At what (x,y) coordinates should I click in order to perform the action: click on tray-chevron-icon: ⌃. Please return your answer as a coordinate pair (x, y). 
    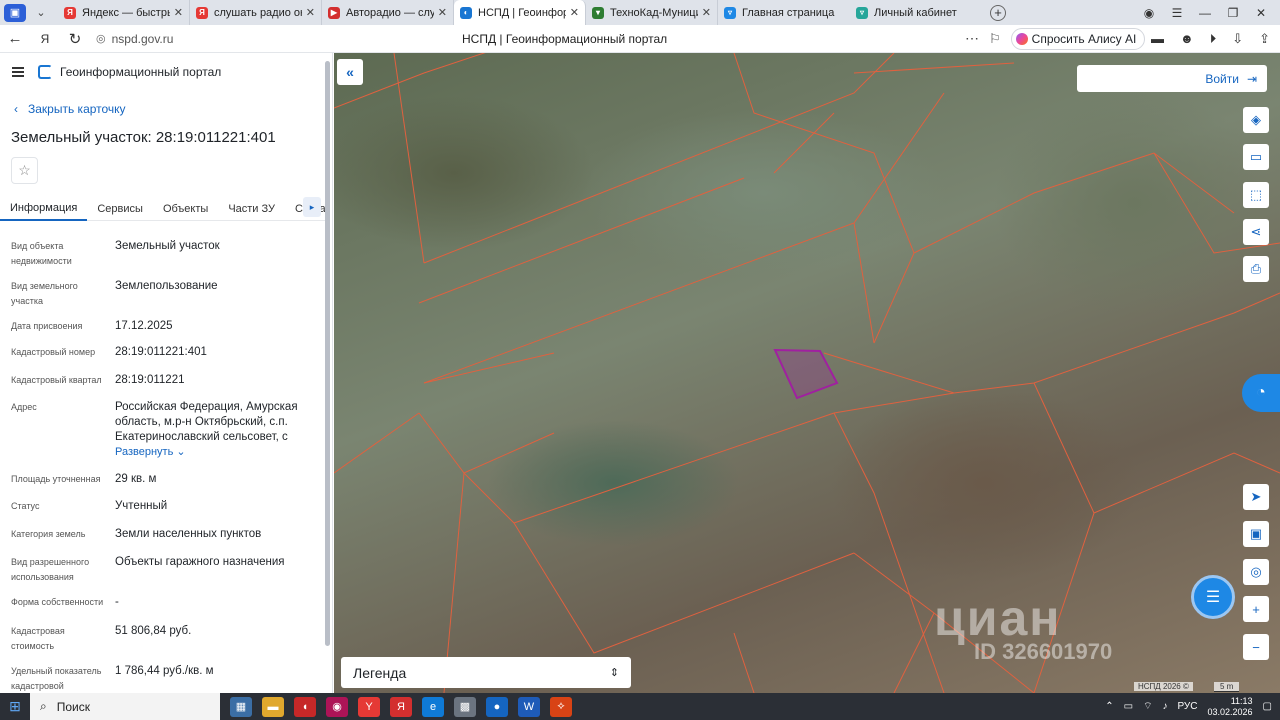
    Looking at the image, I should click on (1109, 706).